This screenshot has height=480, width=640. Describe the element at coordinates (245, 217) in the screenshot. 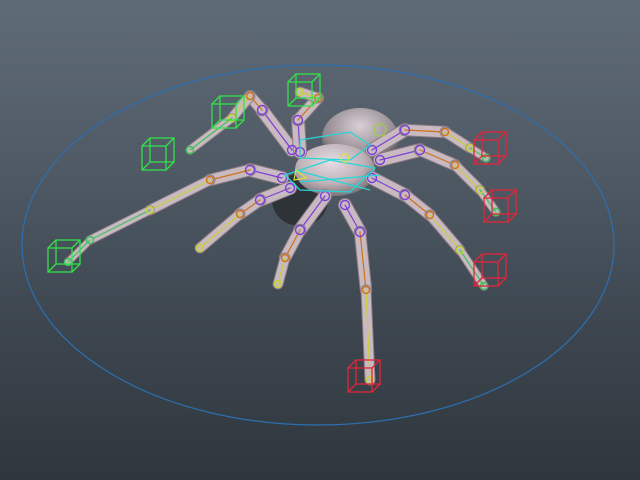

I see `leg-left-back` at that location.